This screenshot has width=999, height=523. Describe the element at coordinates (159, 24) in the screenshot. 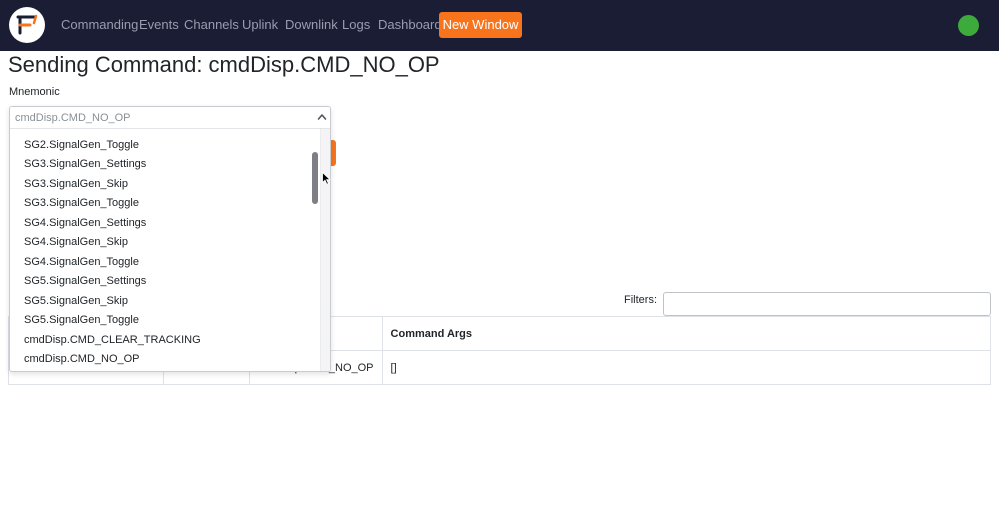

I see `nav-link-events: Events` at that location.